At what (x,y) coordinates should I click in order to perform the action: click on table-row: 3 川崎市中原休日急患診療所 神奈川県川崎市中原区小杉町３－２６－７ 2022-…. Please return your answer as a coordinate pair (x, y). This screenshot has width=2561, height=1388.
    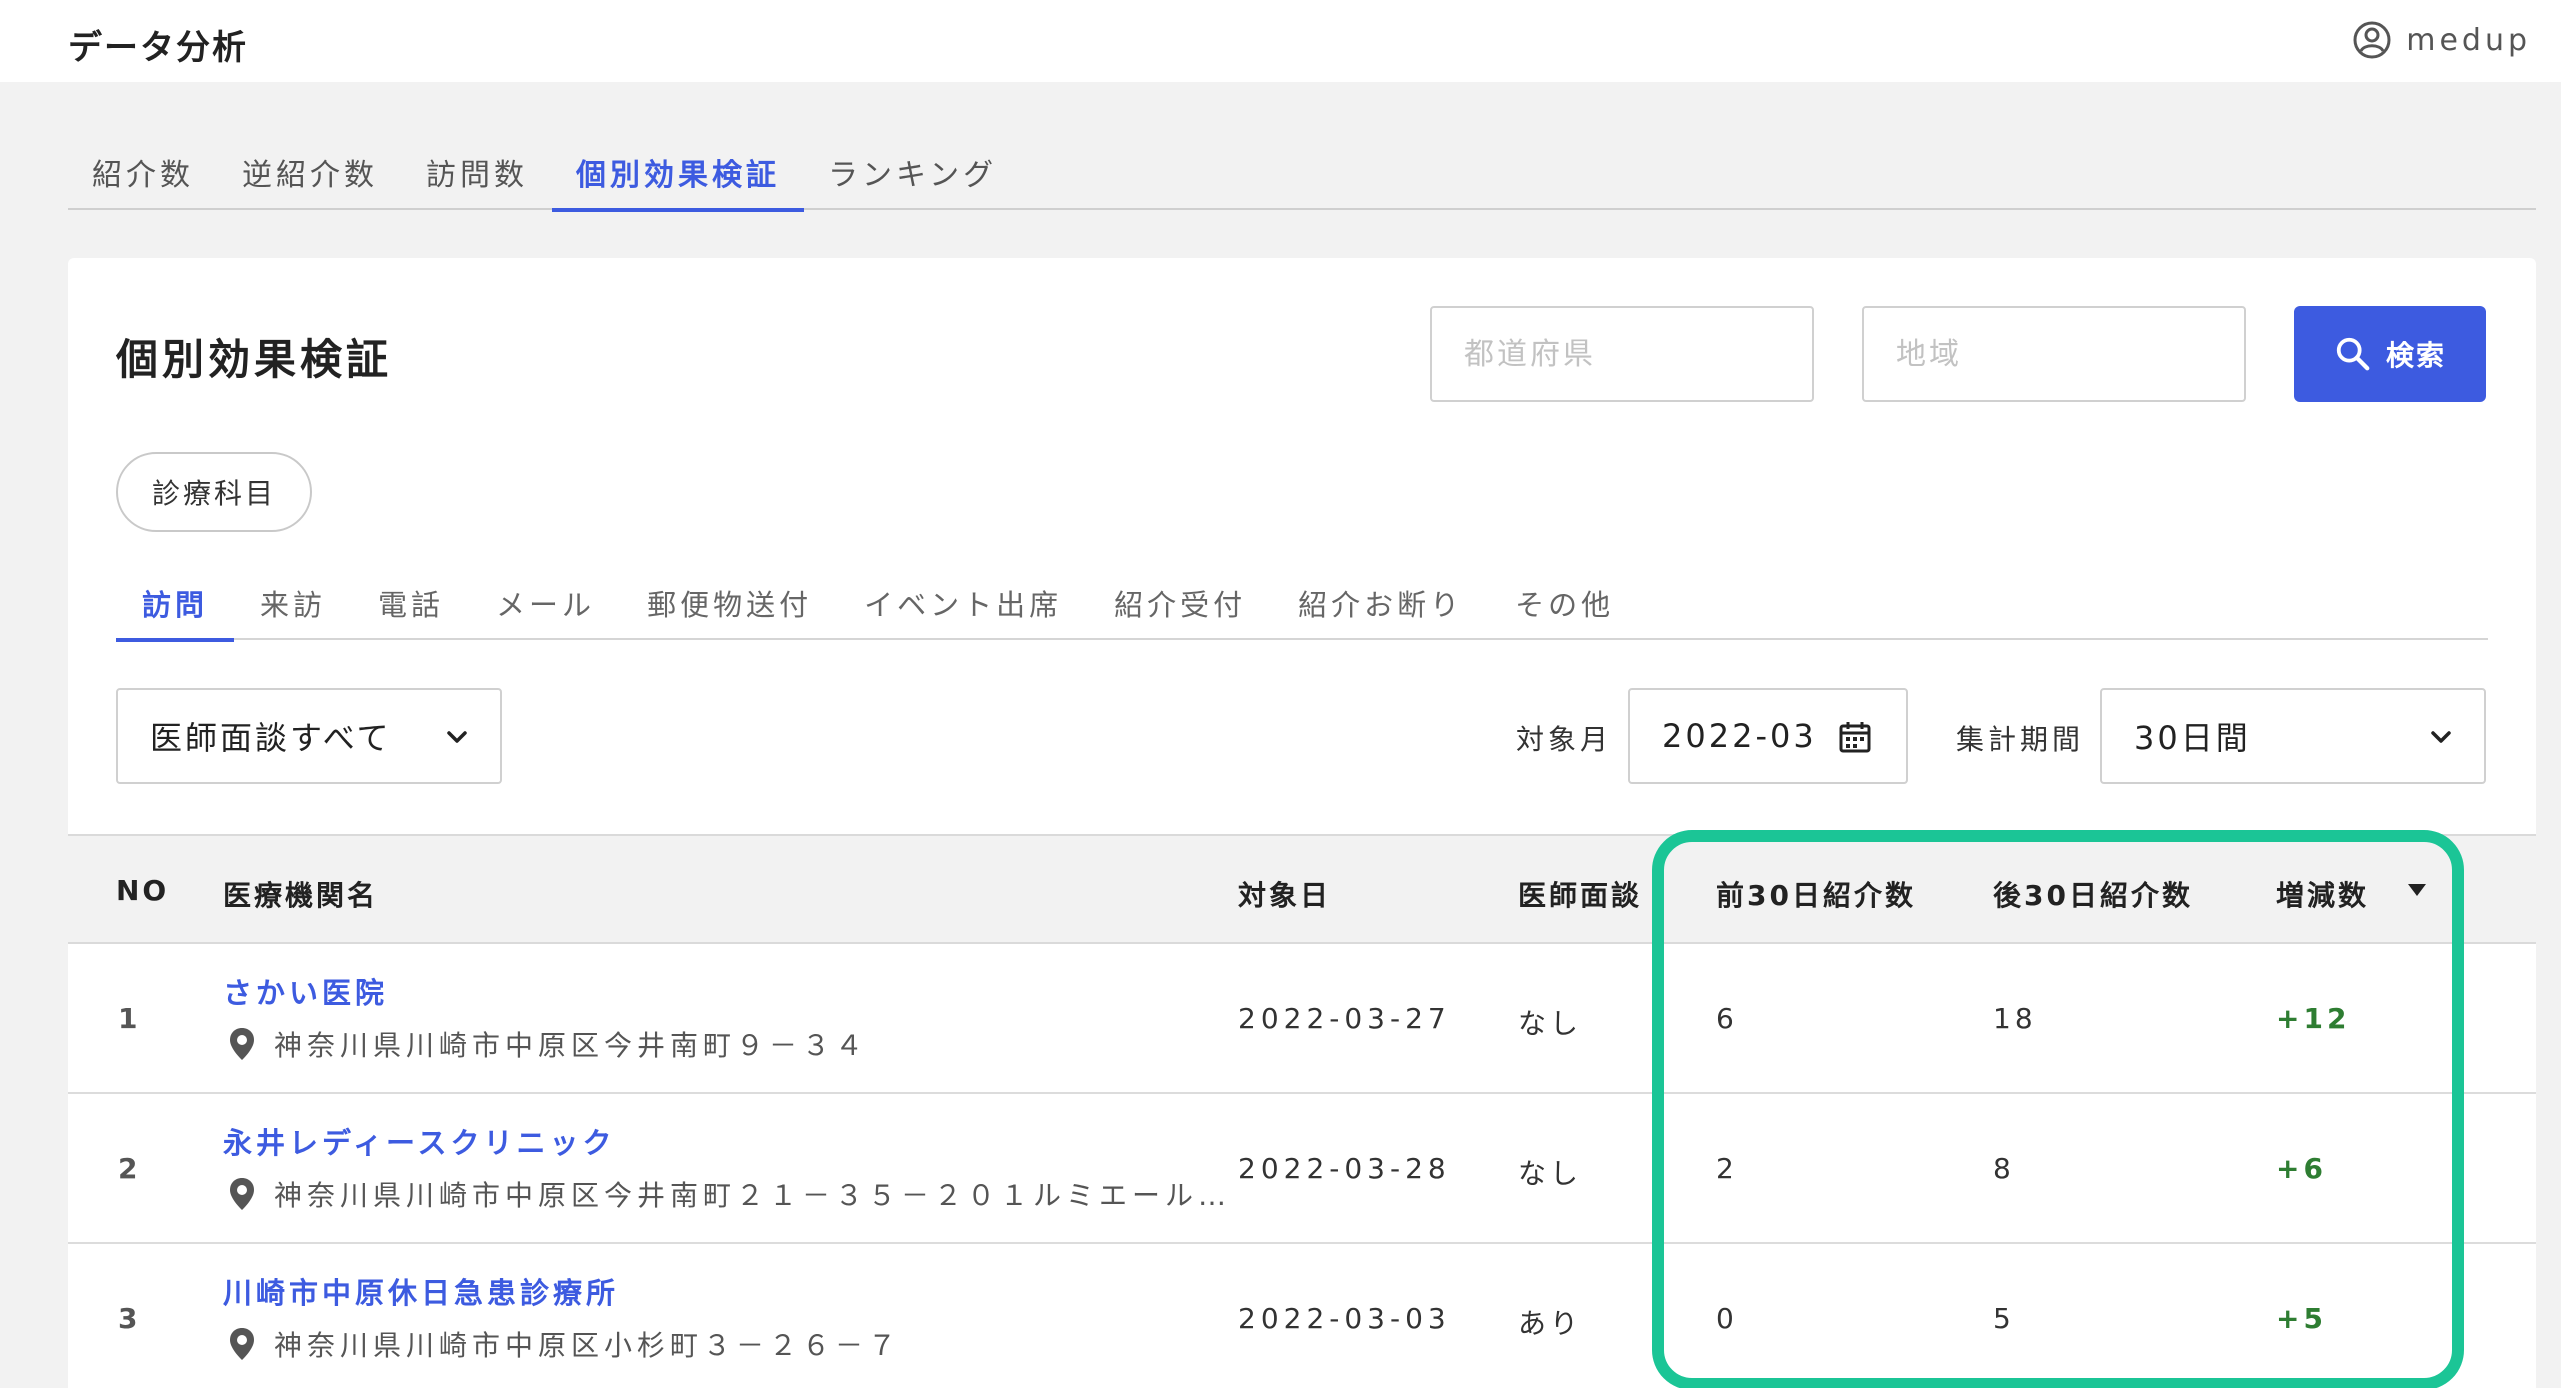
    Looking at the image, I should click on (1302, 1316).